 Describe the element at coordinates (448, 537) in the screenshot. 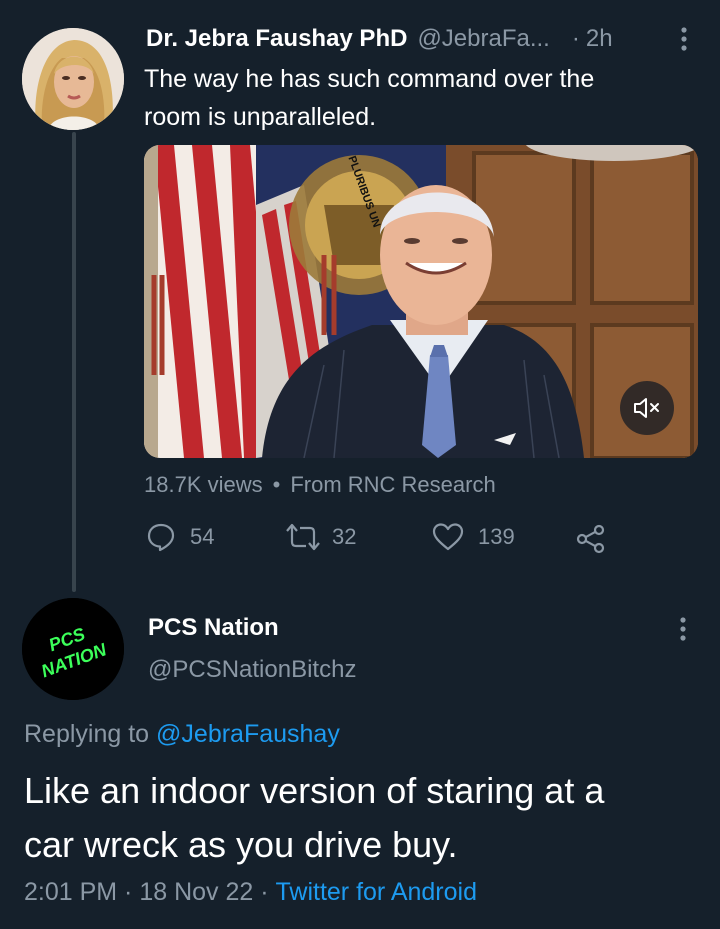

I see `heart-icon` at that location.